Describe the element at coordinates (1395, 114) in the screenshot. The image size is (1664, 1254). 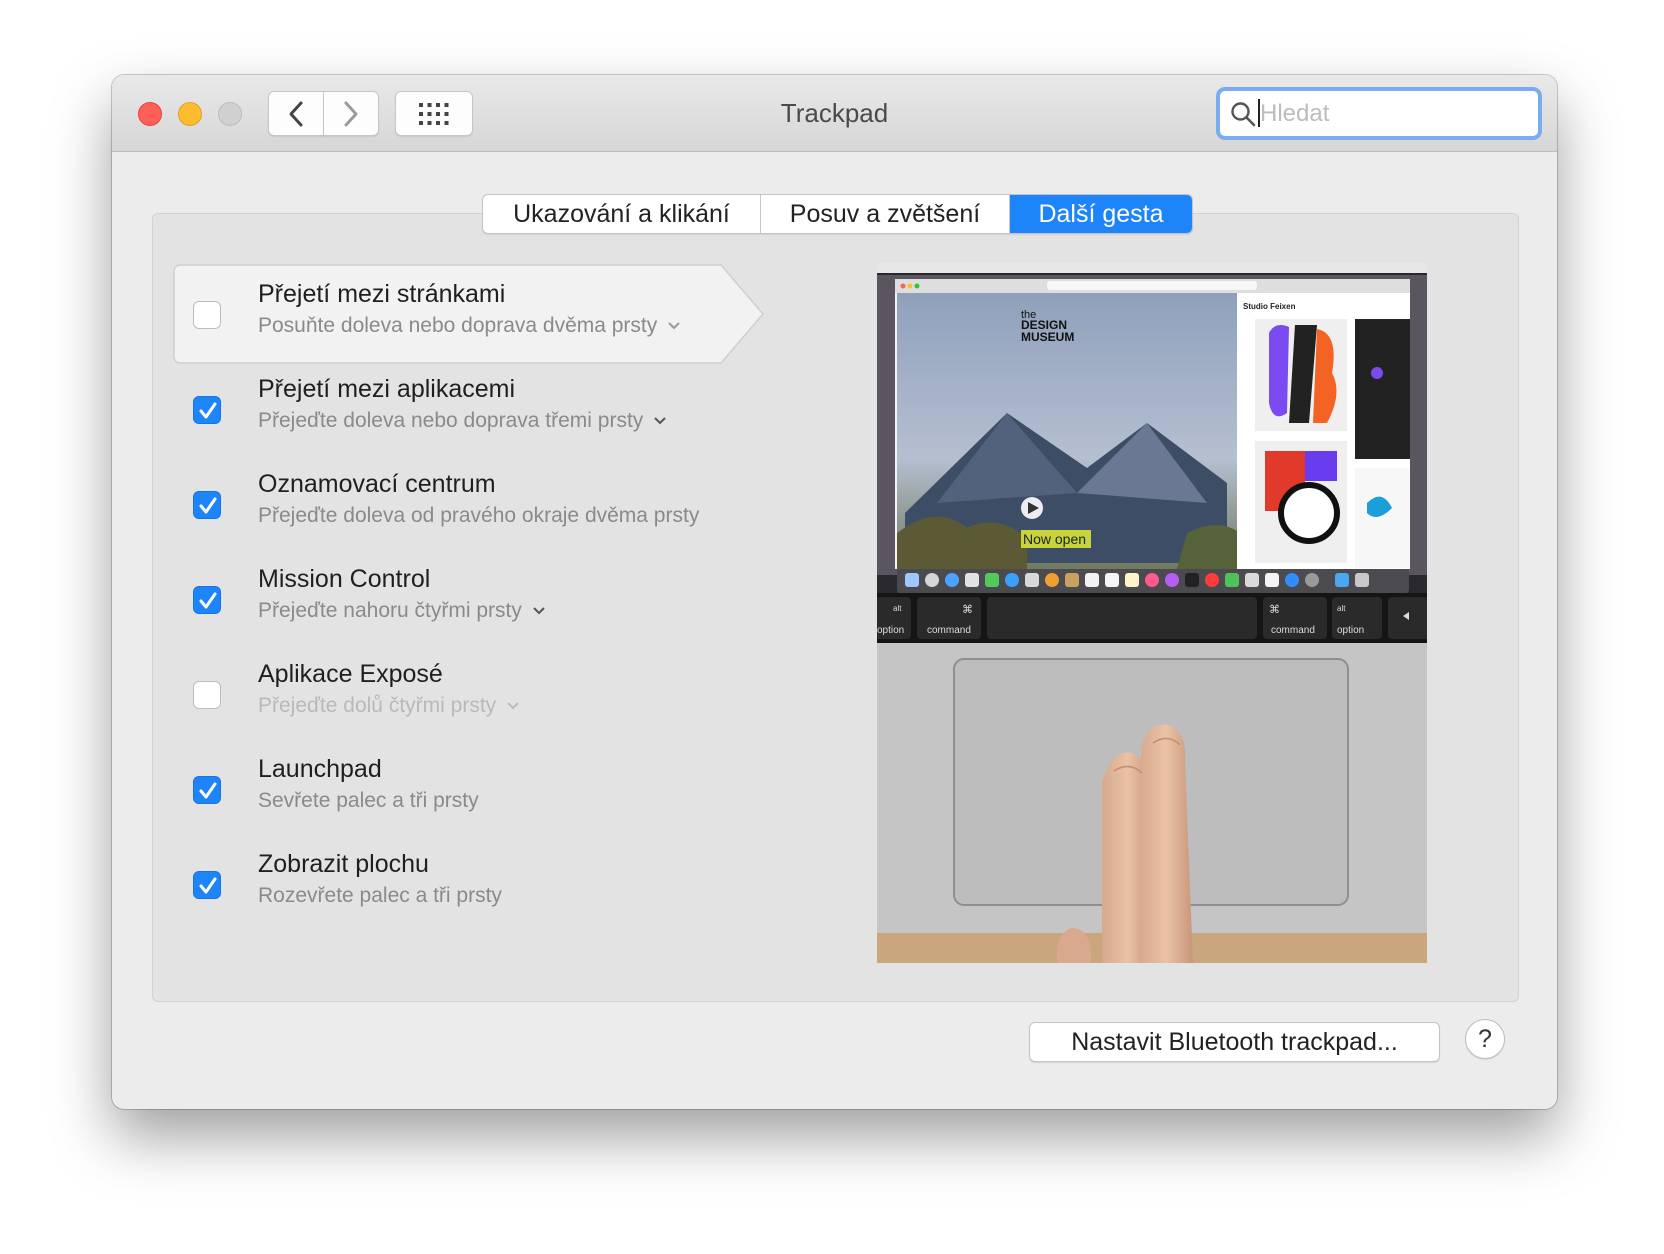
I see `search-input` at that location.